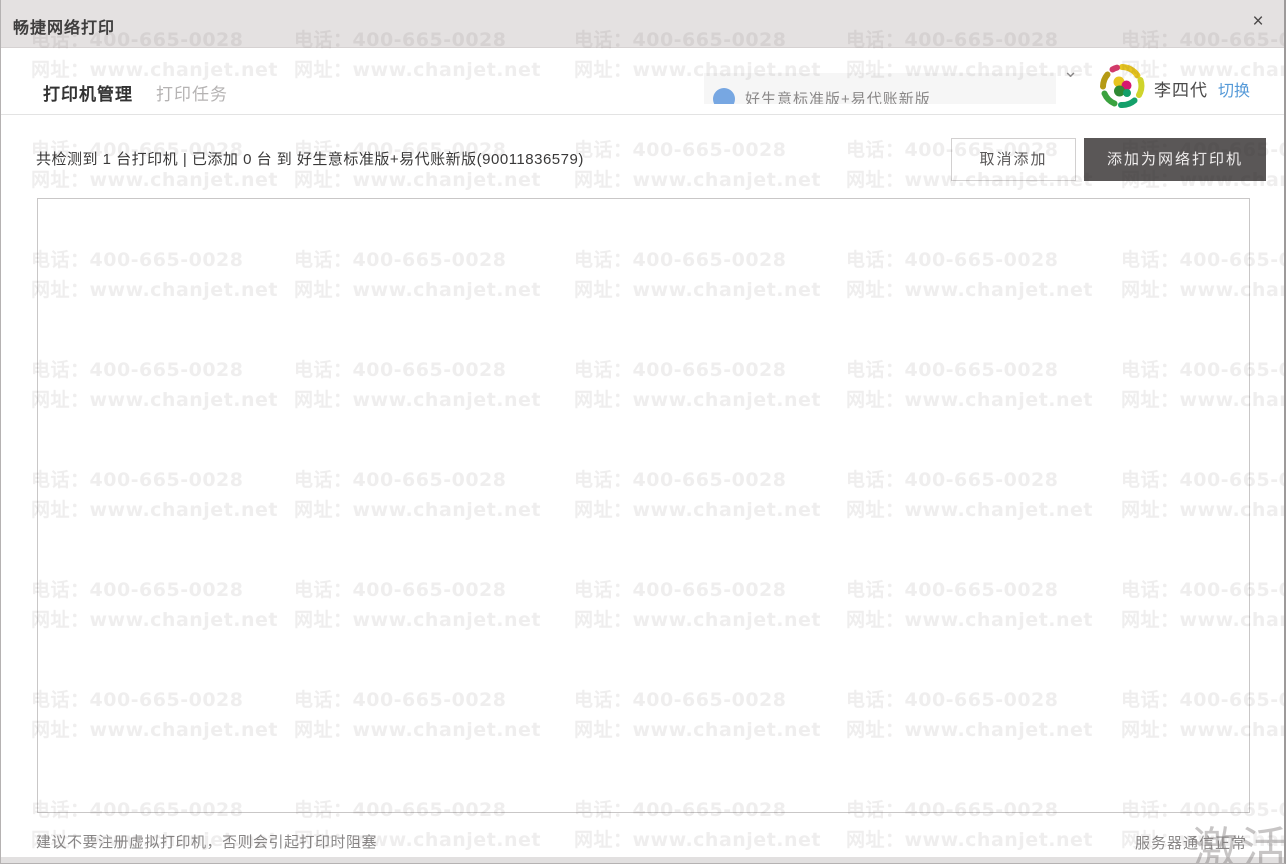  Describe the element at coordinates (724, 96) in the screenshot. I see `product-icon` at that location.